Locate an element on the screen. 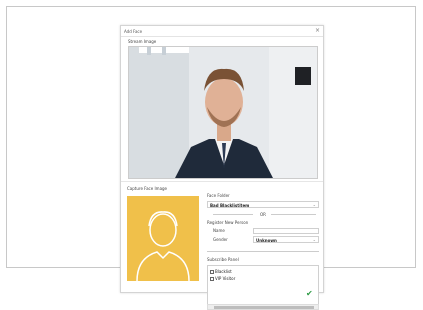  stream-image-label: Stream Image is located at coordinates (142, 41).